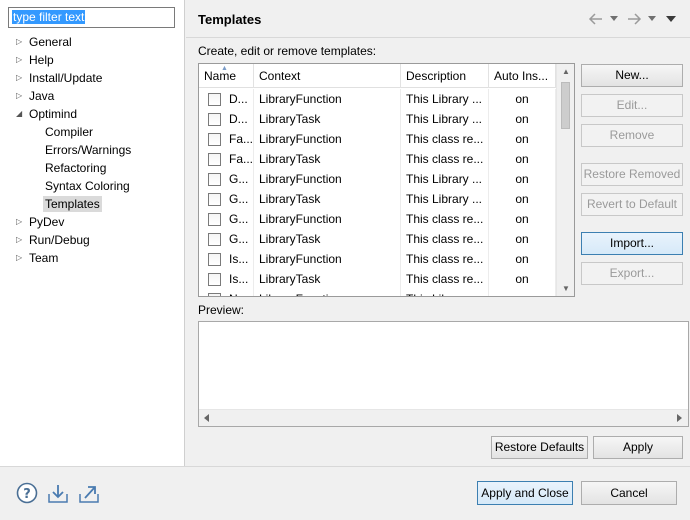 This screenshot has width=690, height=520. I want to click on tree-item-label: Compiler, so click(69, 132).